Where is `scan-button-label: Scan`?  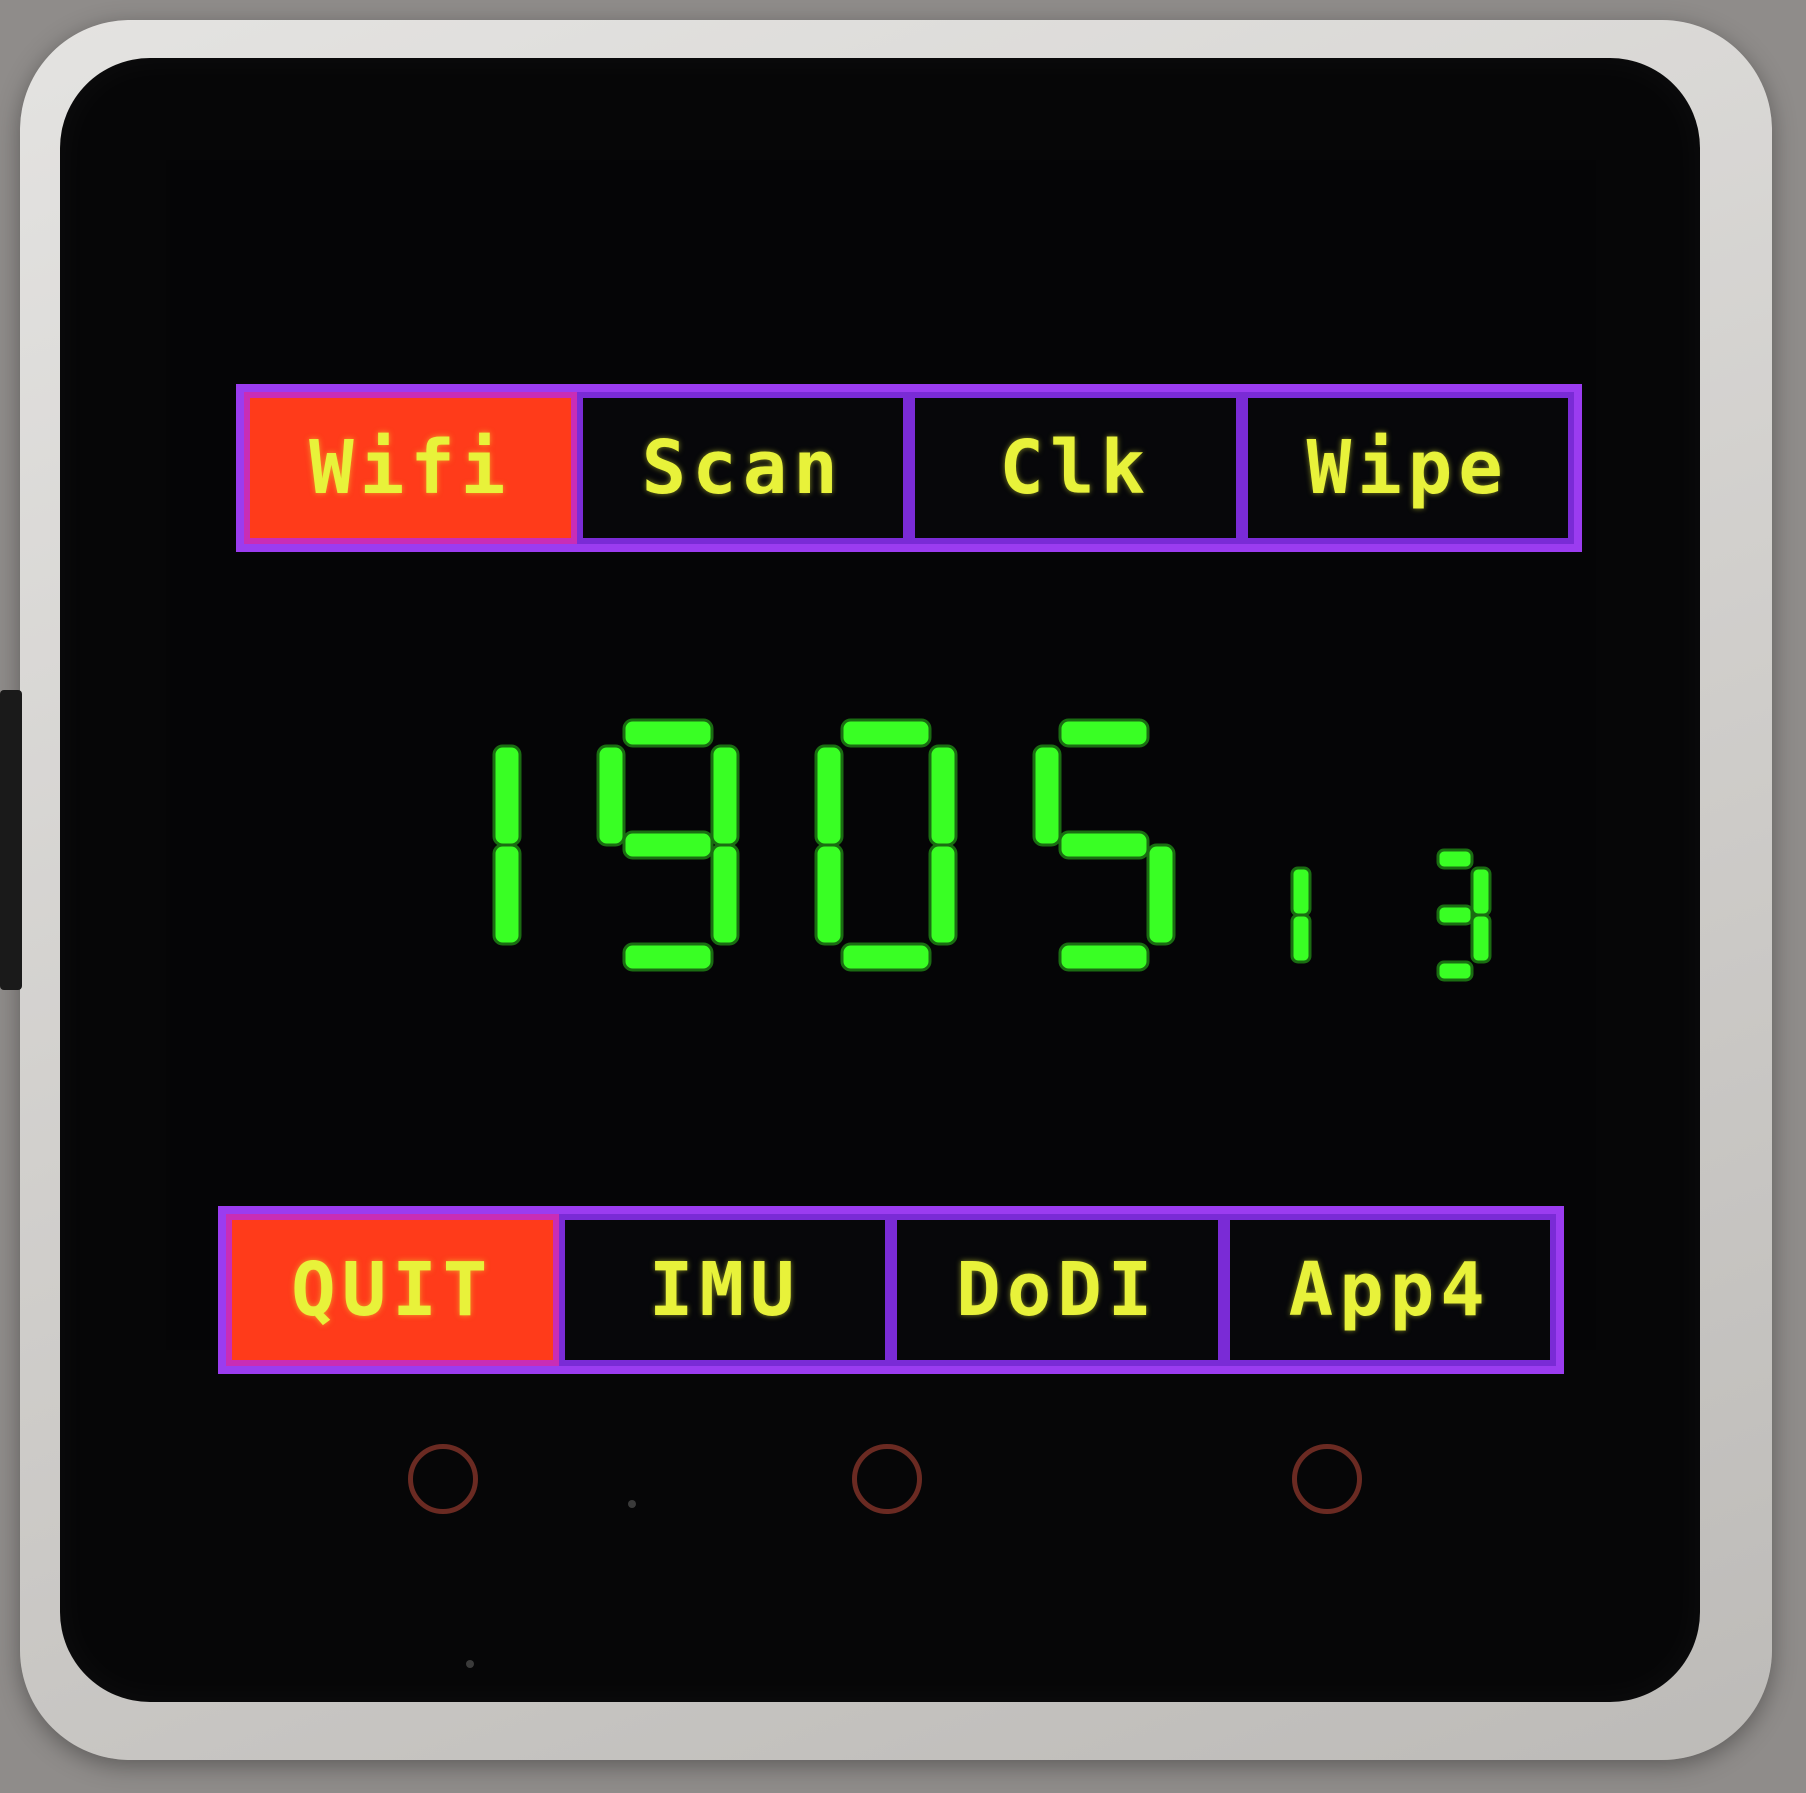 scan-button-label: Scan is located at coordinates (742, 468).